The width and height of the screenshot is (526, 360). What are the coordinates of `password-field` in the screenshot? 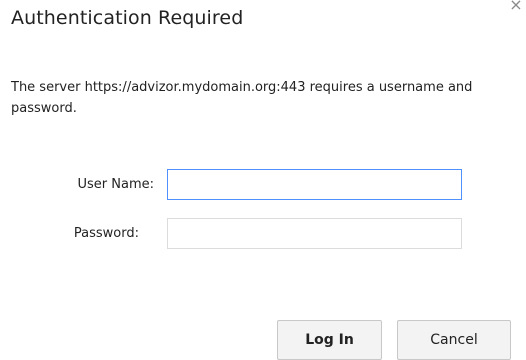 It's located at (314, 233).